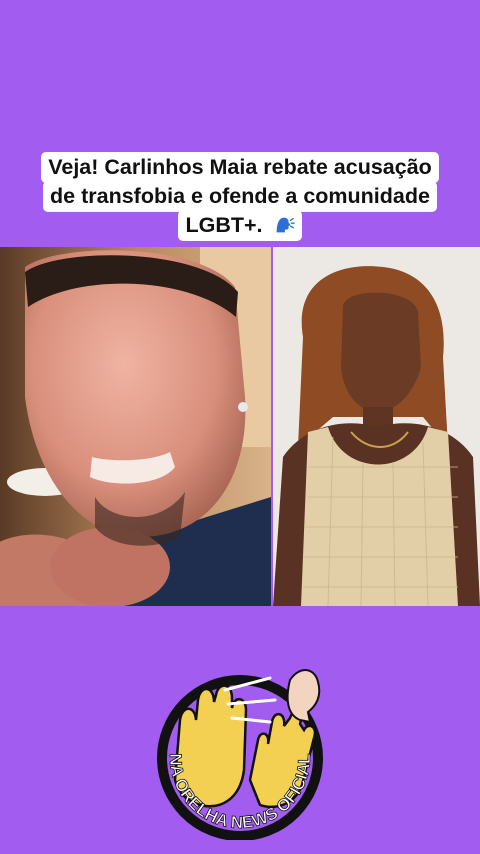  What do you see at coordinates (285, 225) in the screenshot?
I see `speaking-head-emoji-icon` at bounding box center [285, 225].